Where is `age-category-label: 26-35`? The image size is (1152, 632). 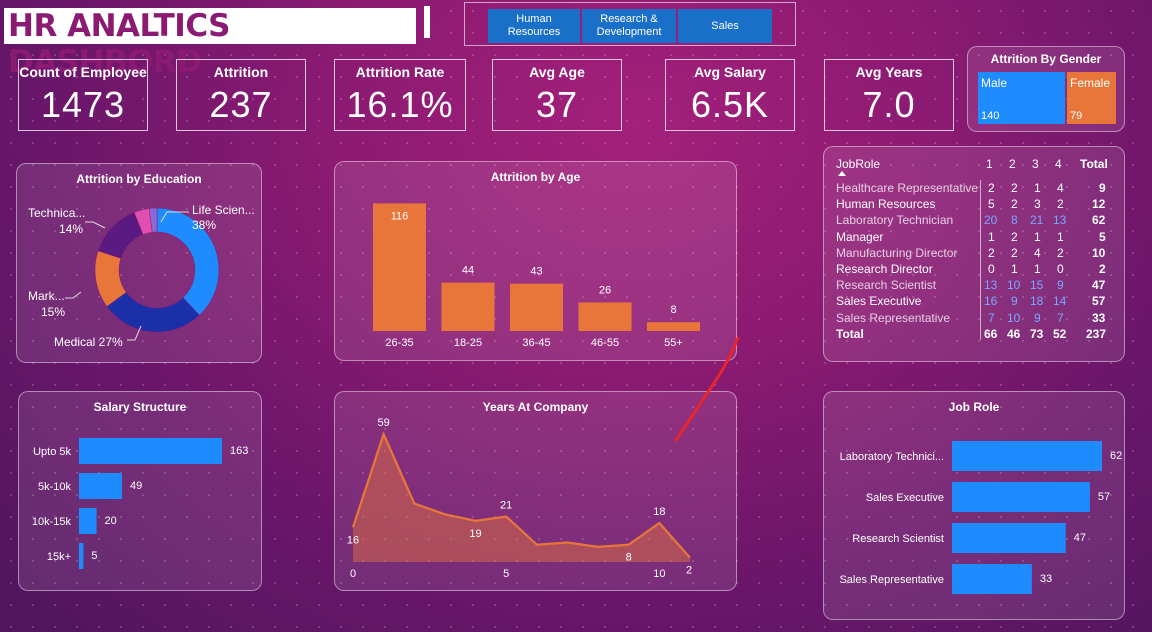
age-category-label: 26-35 is located at coordinates (399, 343).